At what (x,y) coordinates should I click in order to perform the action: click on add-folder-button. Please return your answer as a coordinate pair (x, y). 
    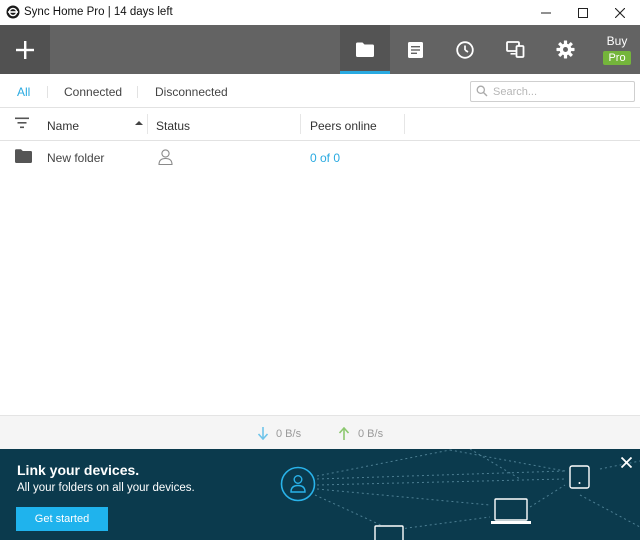
    Looking at the image, I should click on (25, 49).